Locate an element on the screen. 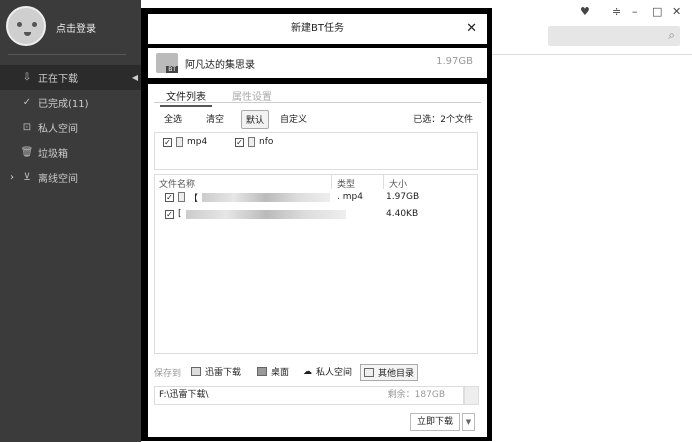 Image resolution: width=692 pixels, height=442 pixels. nfo-file-icon is located at coordinates (251, 142).